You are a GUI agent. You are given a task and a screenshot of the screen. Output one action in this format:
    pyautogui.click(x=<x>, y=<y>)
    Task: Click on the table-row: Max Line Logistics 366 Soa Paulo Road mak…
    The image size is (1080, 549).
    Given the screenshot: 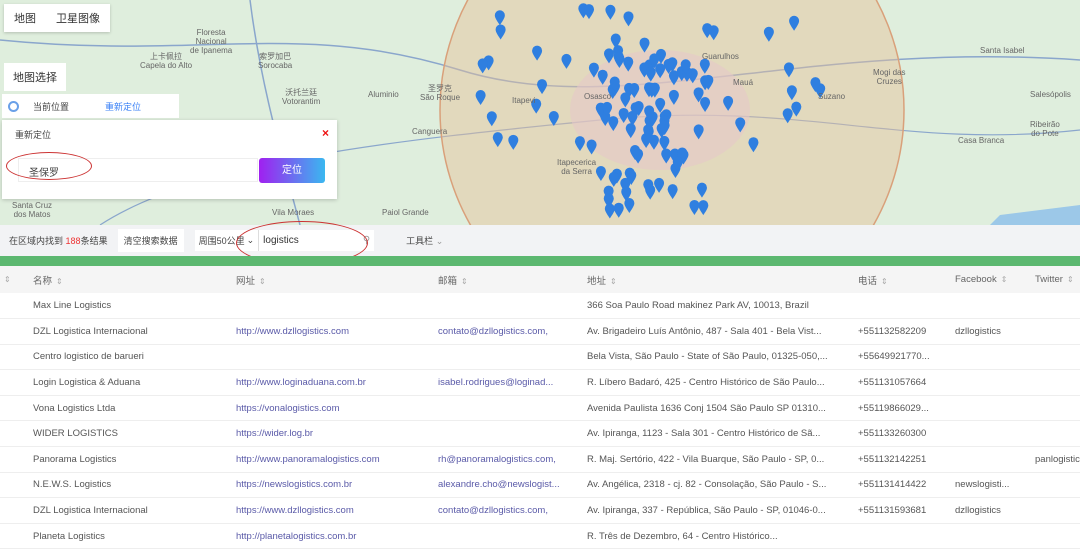 What is the action you would take?
    pyautogui.click(x=540, y=306)
    